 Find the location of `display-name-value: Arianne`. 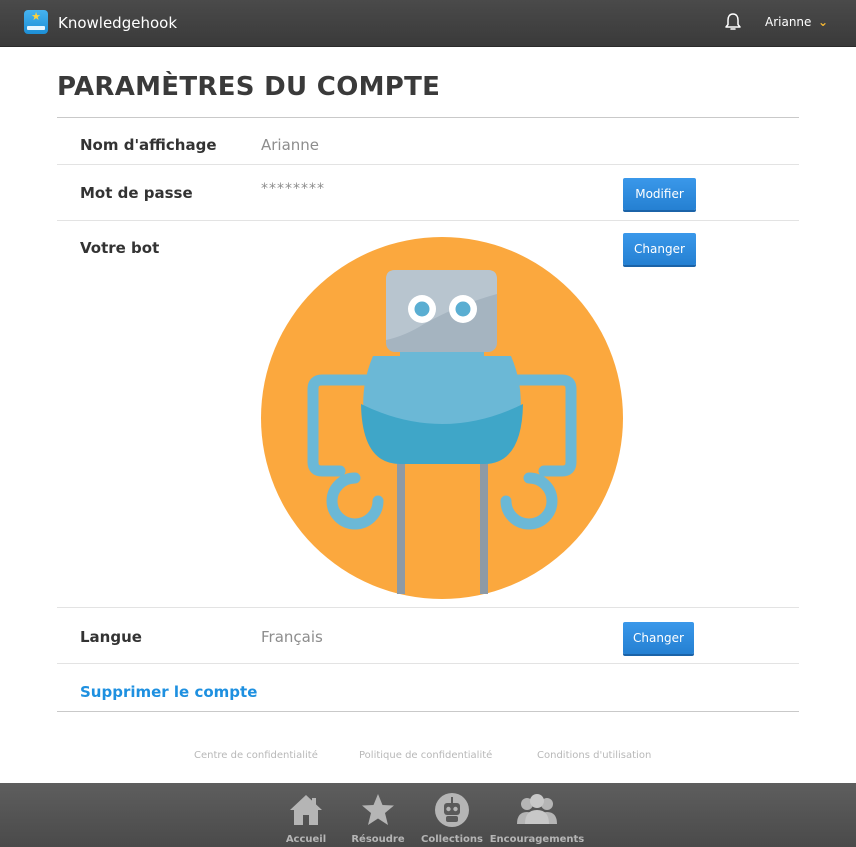

display-name-value: Arianne is located at coordinates (290, 145).